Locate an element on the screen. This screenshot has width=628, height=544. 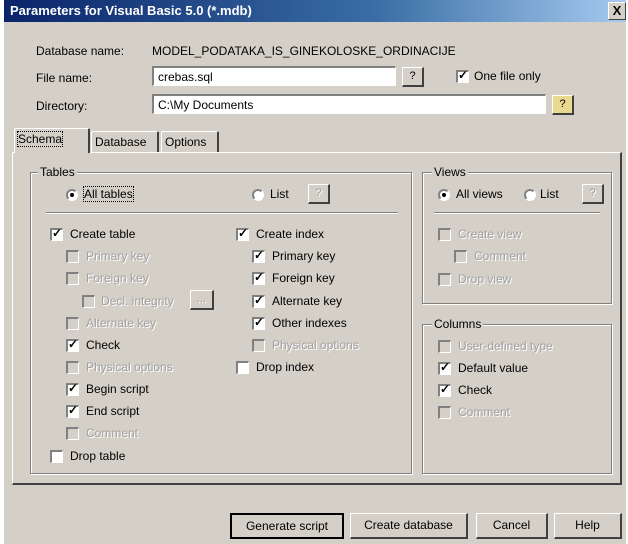
tab-database: Database is located at coordinates (125, 142).